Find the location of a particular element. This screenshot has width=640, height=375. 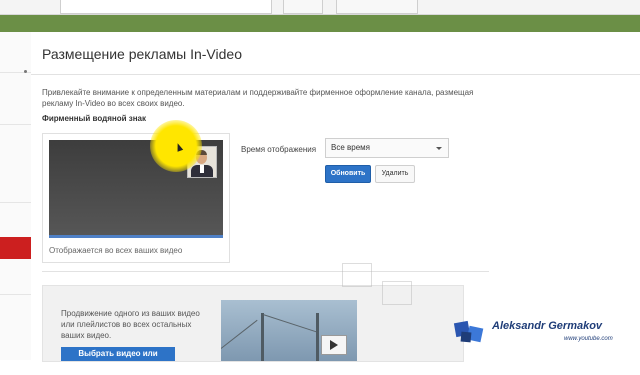

promo-video-thumbnail is located at coordinates (289, 330).